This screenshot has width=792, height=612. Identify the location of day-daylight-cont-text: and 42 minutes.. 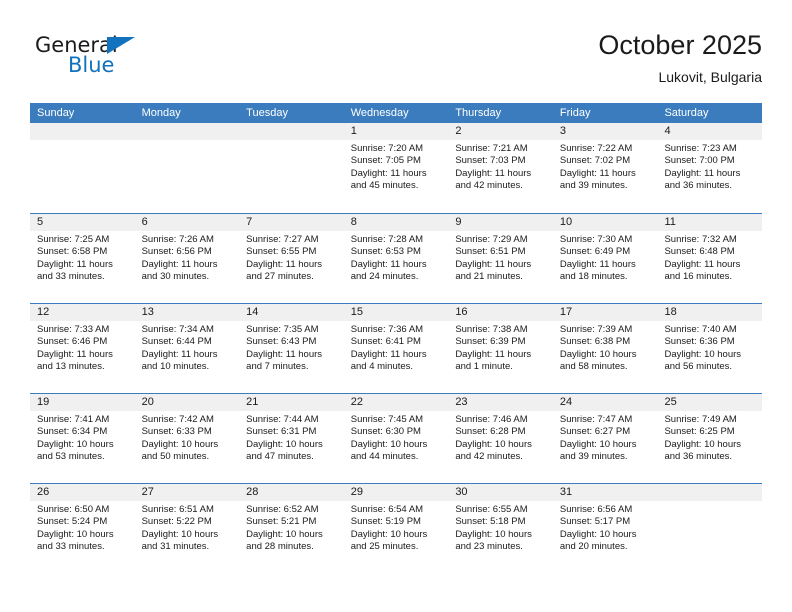
(489, 457).